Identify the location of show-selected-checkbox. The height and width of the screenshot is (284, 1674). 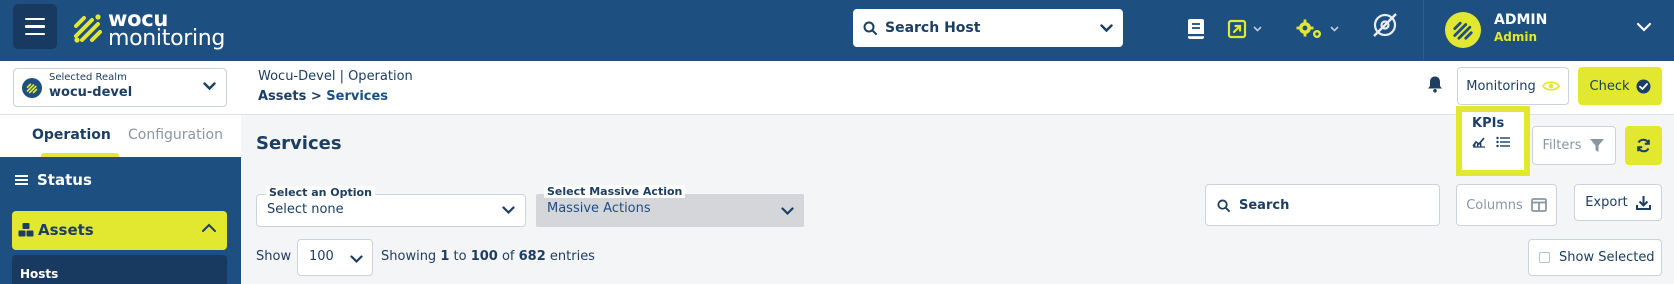
(1544, 257).